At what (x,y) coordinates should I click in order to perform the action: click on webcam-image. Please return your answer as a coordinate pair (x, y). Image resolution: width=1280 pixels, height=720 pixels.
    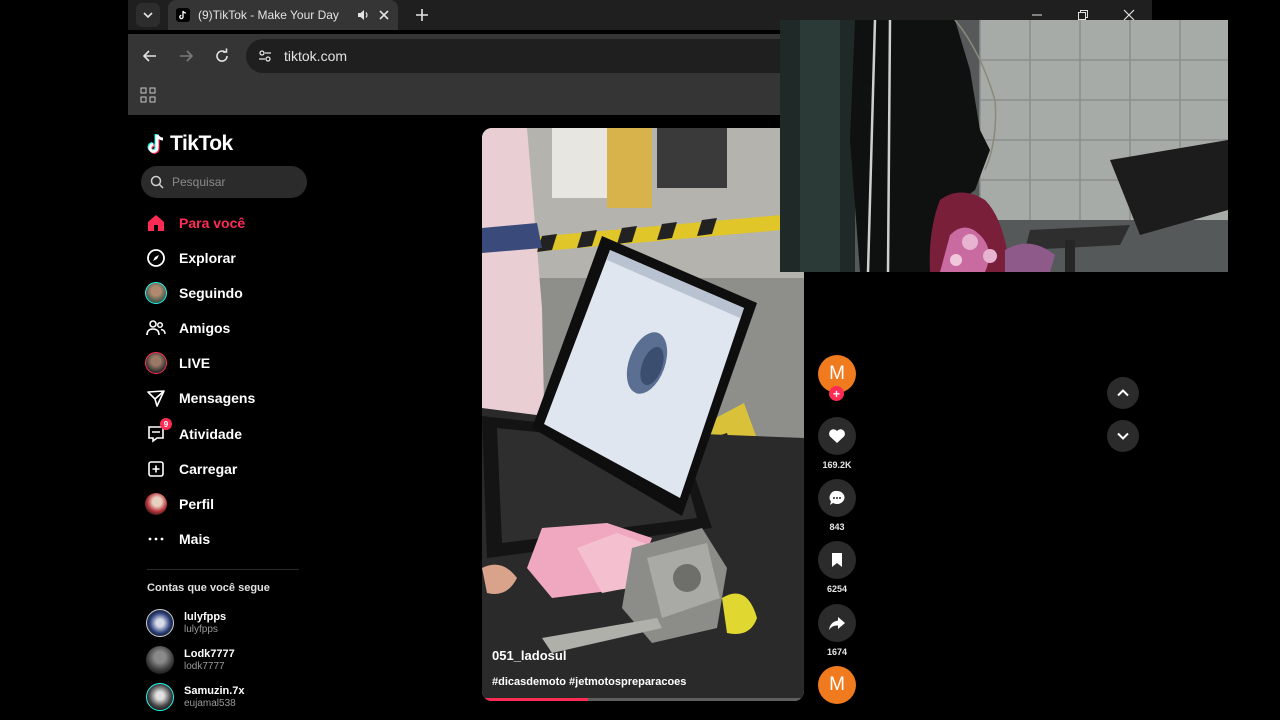
    Looking at the image, I should click on (1004, 146).